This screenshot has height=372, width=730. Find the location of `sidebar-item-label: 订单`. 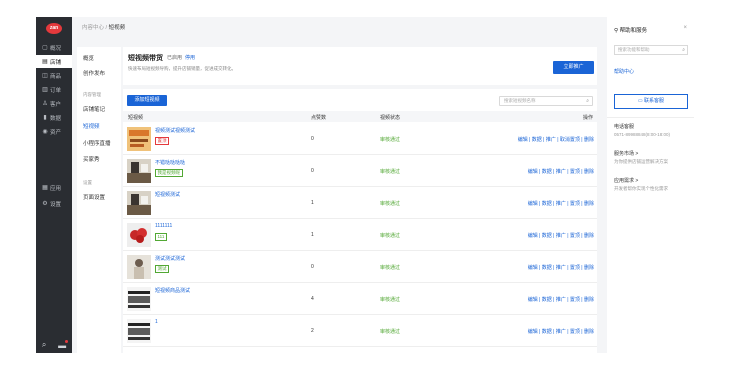

sidebar-item-label: 订单 is located at coordinates (56, 90).